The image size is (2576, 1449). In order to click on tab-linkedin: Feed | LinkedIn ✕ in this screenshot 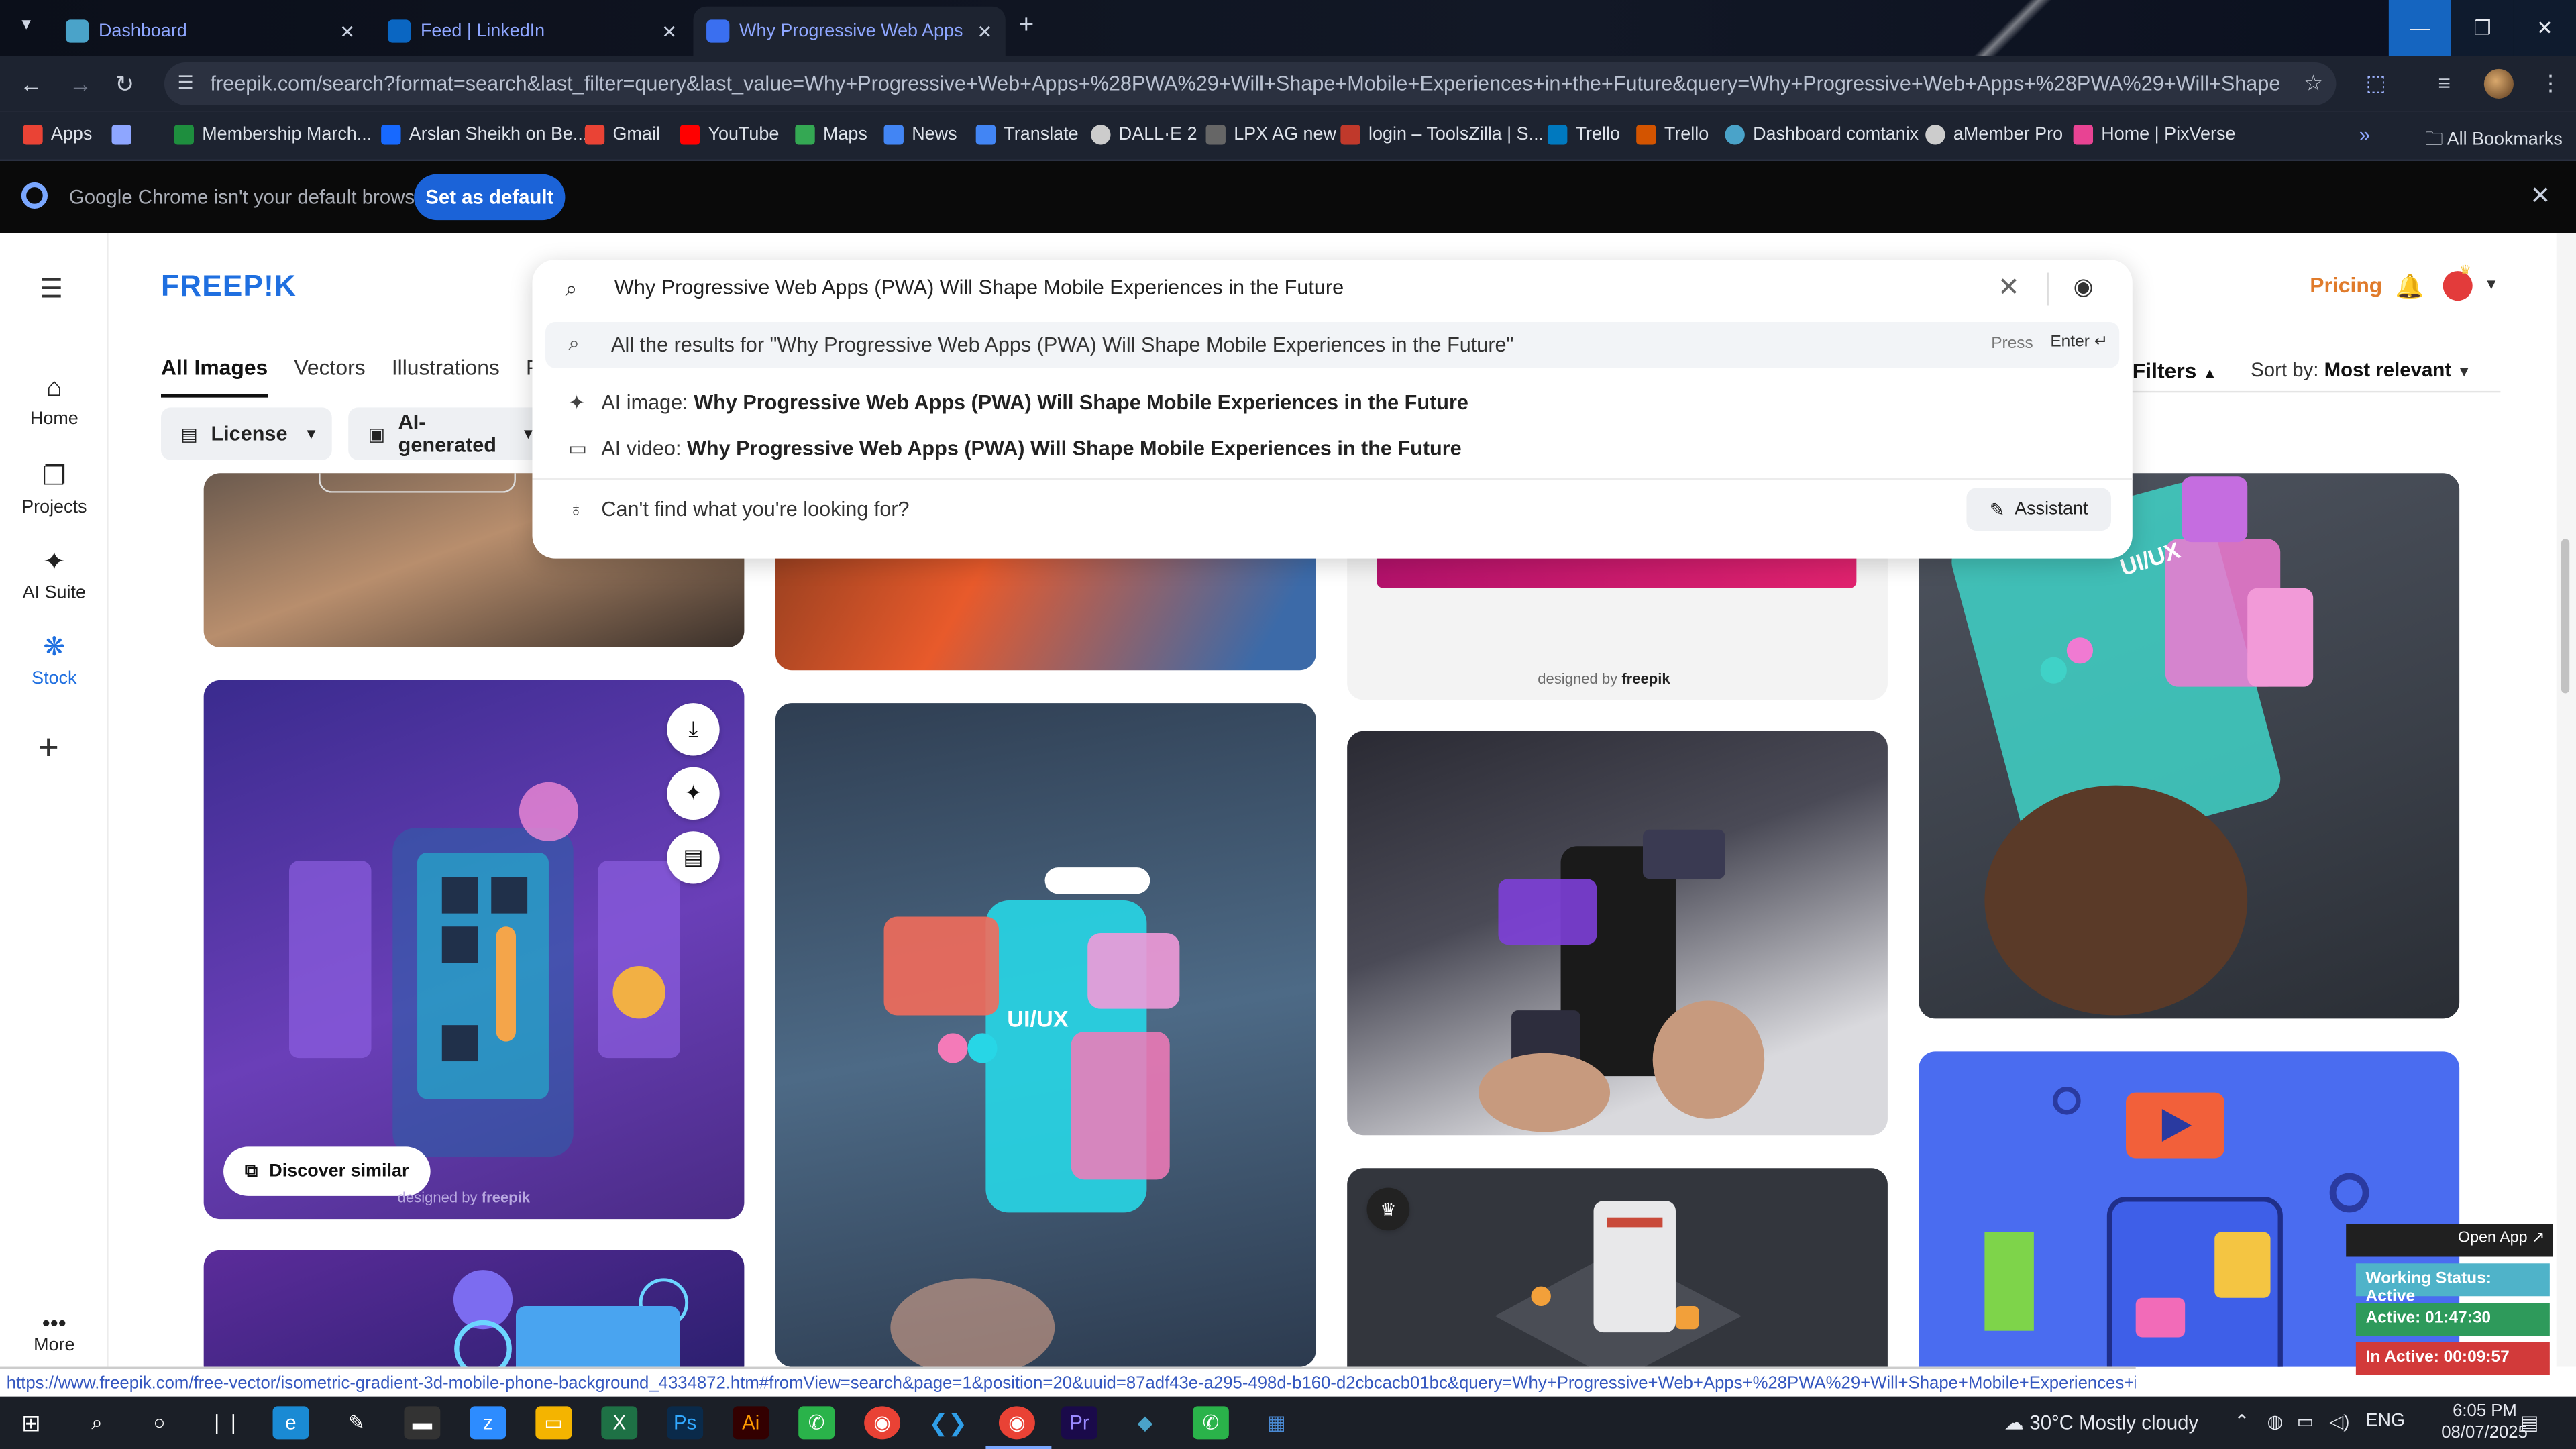, I will do `click(532, 31)`.